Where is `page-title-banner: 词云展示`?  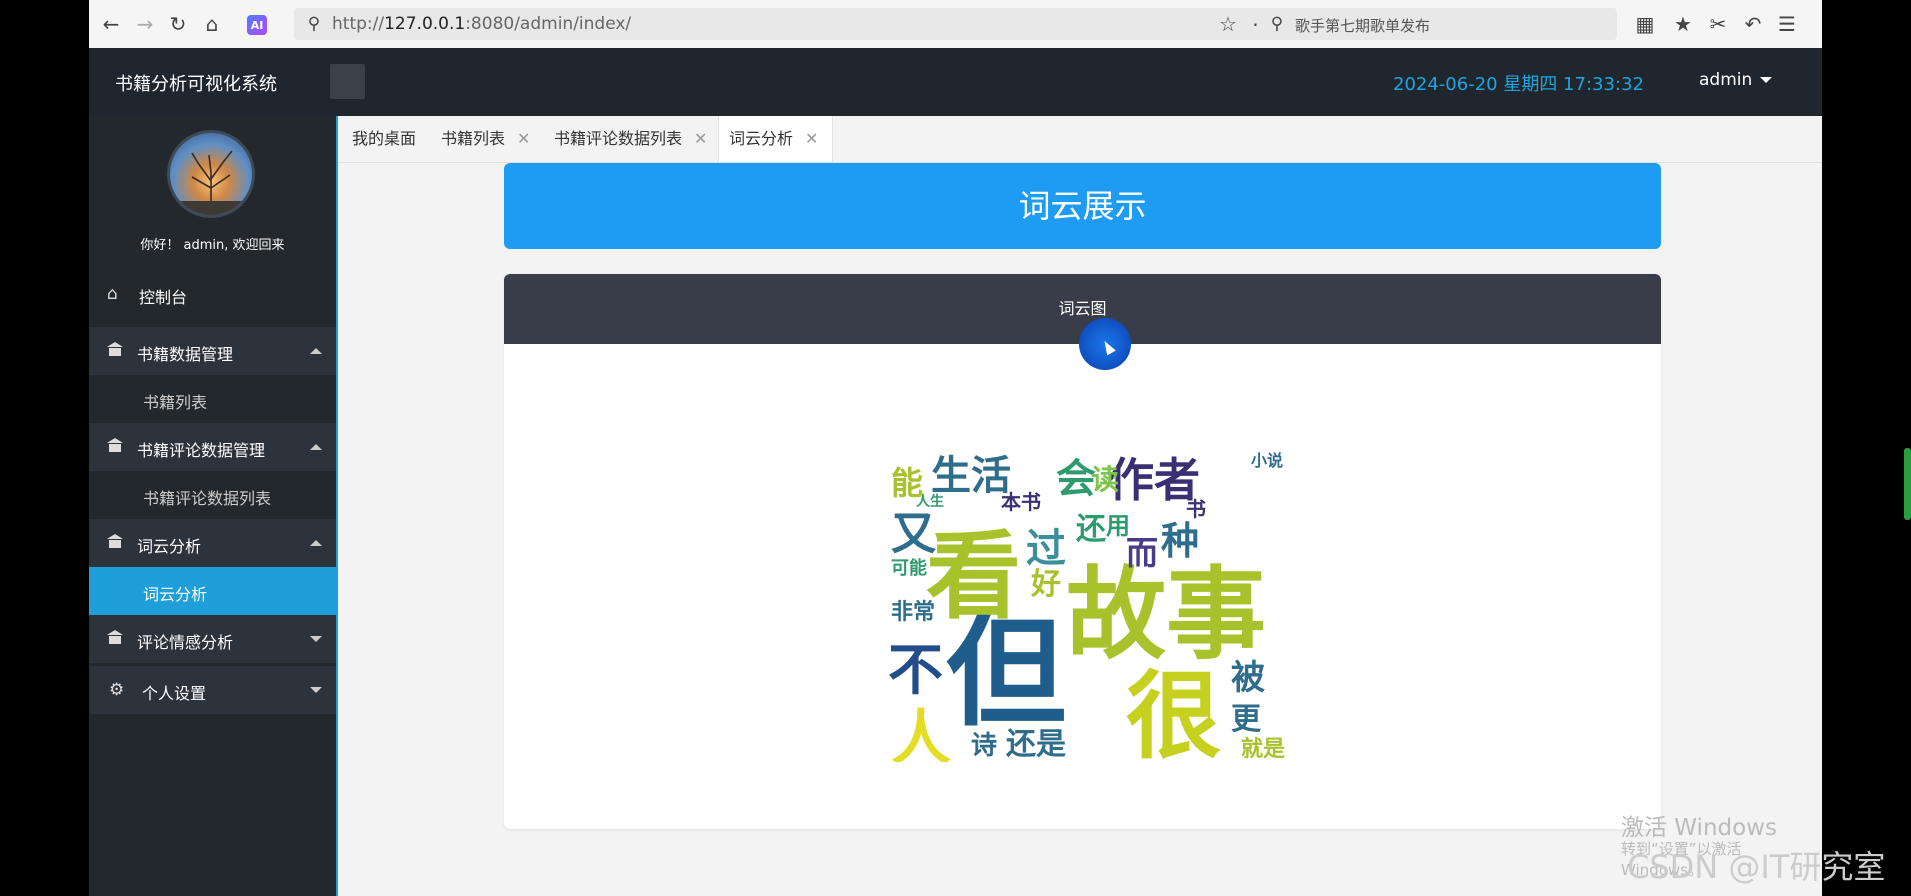 page-title-banner: 词云展示 is located at coordinates (1082, 206).